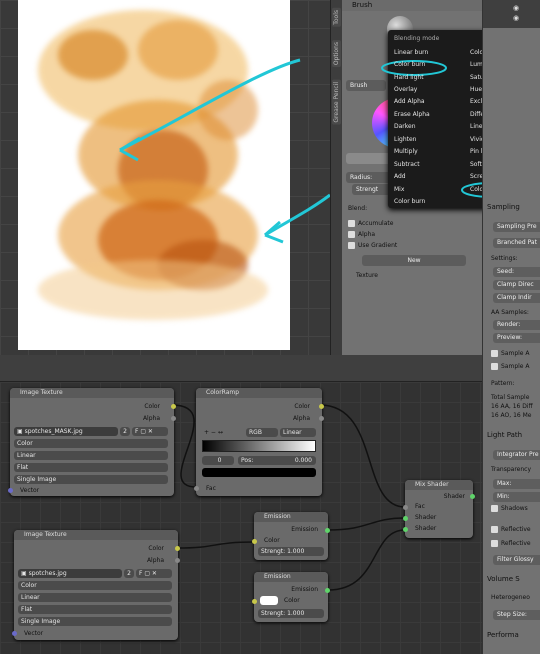 This screenshot has height=654, width=540. Describe the element at coordinates (510, 353) in the screenshot. I see `sample-a-checkbox-1: Sample A` at that location.